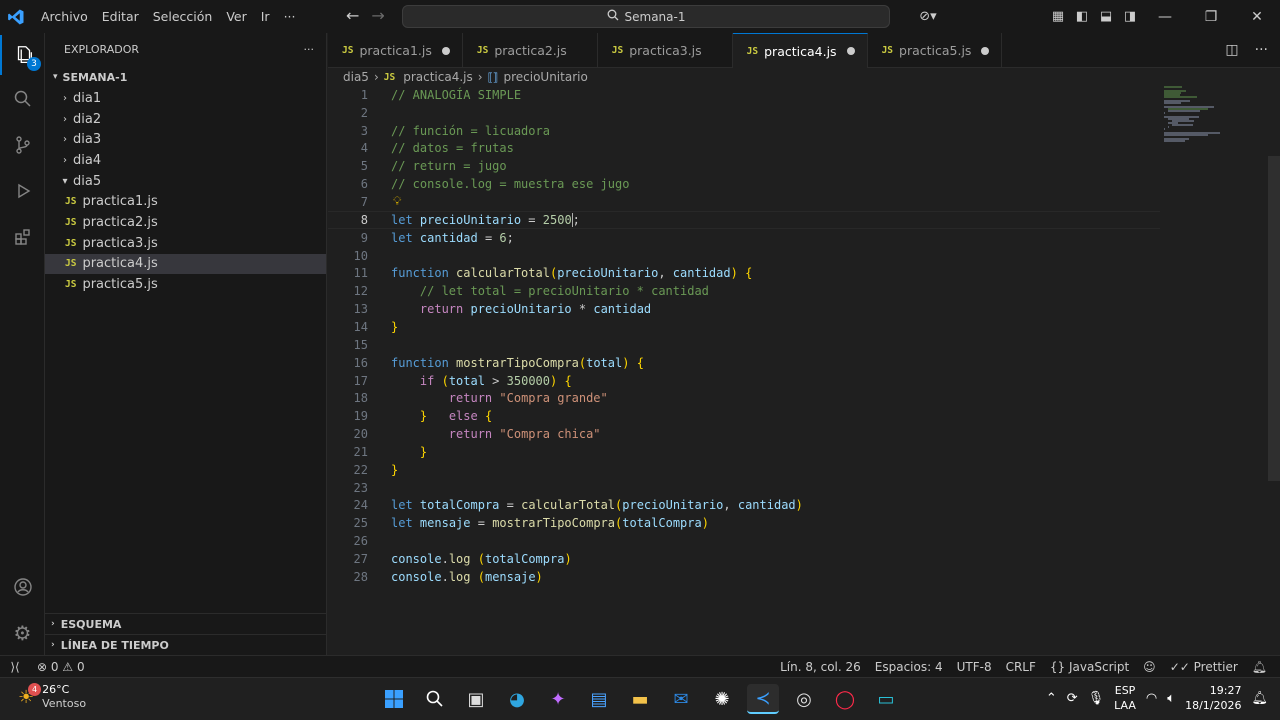 The image size is (1280, 720). Describe the element at coordinates (183, 16) in the screenshot. I see `menu-seleccion: Selección` at that location.